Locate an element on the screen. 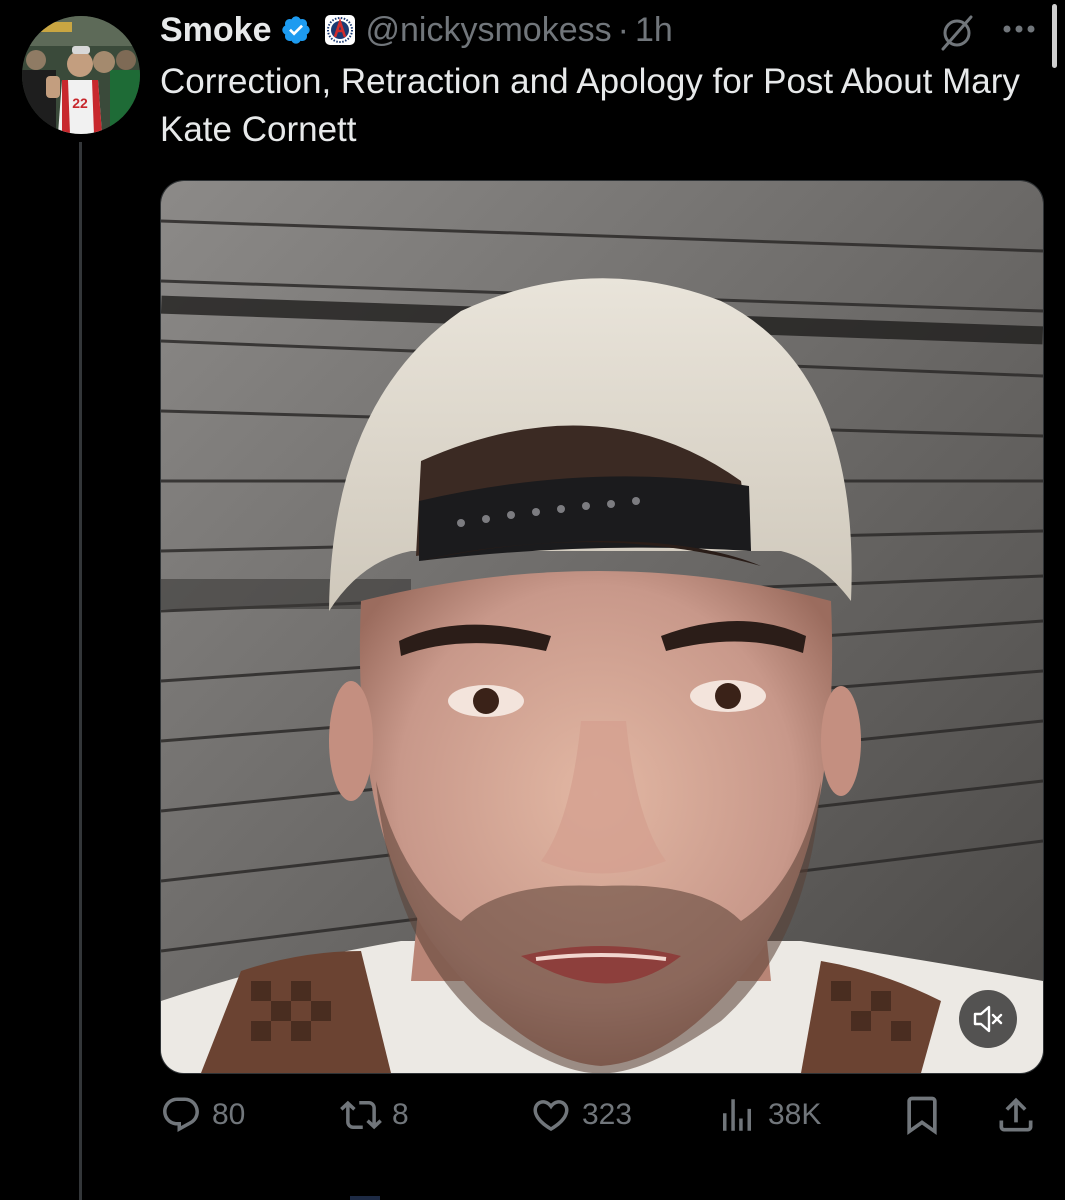 The height and width of the screenshot is (1200, 1065). reply-button: 80 is located at coordinates (202, 1115).